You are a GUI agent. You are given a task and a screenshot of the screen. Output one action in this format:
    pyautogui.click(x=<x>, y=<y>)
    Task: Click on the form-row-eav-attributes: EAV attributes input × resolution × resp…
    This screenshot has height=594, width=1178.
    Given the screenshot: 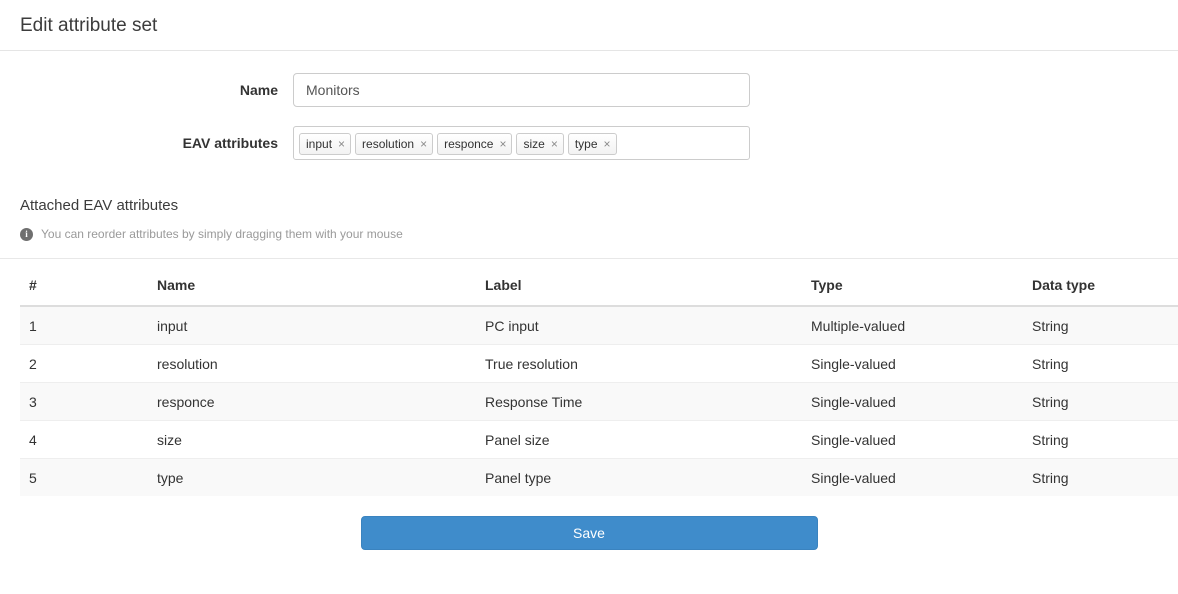 What is the action you would take?
    pyautogui.click(x=589, y=143)
    